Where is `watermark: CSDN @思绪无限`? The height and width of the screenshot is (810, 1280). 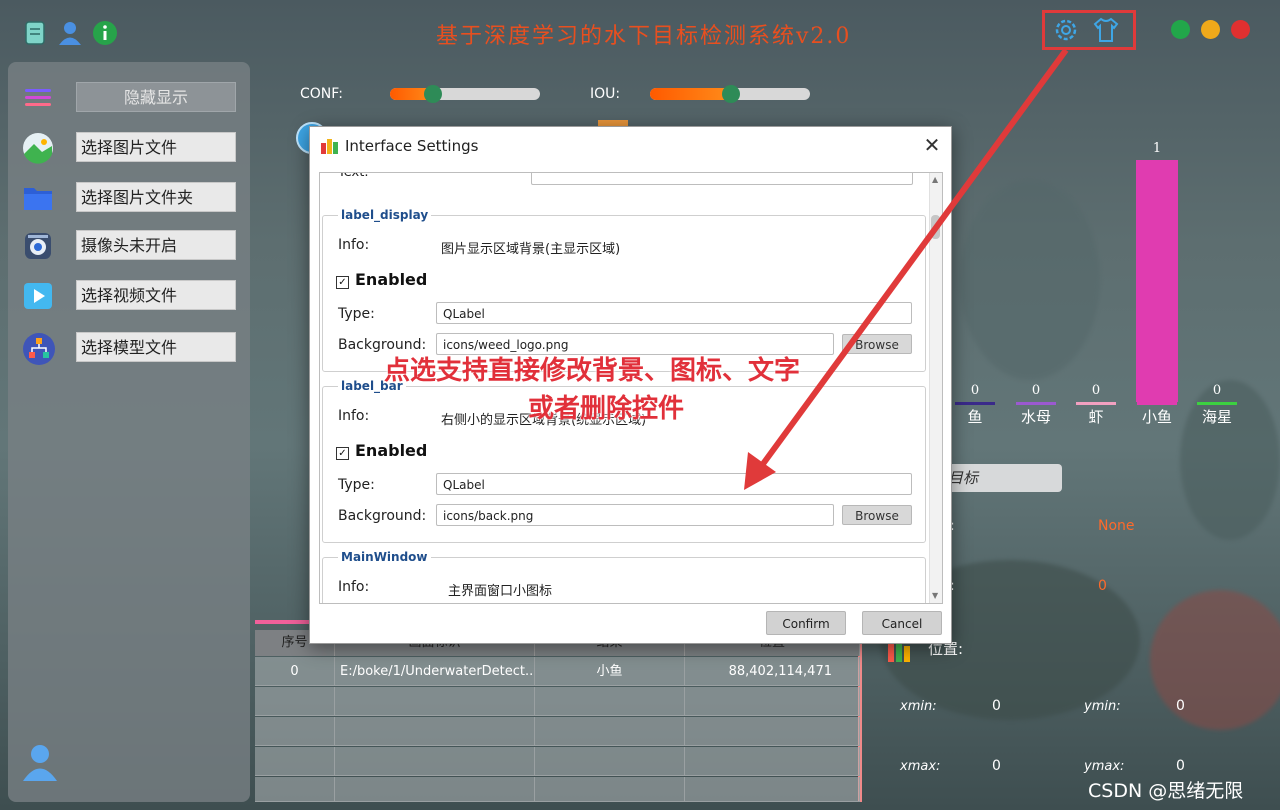
watermark: CSDN @思绪无限 is located at coordinates (1166, 791).